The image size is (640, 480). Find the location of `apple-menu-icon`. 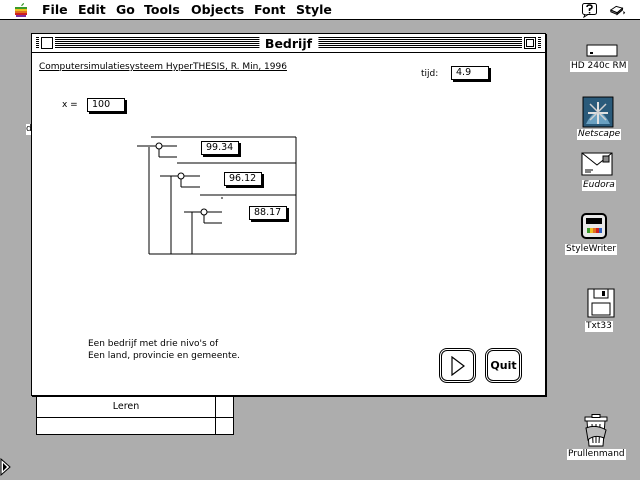

apple-menu-icon is located at coordinates (21, 10).